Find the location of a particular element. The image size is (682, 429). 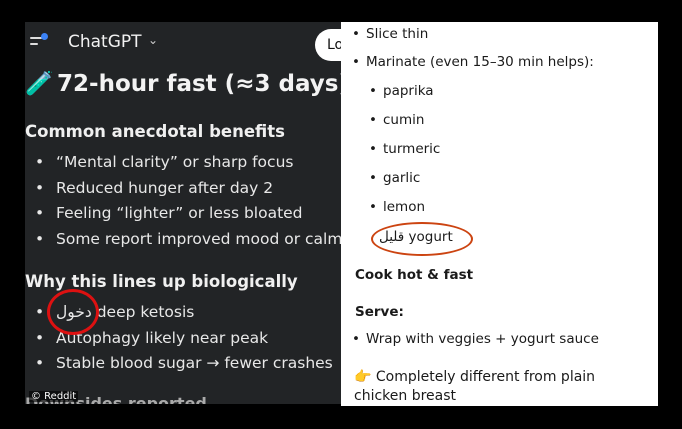

spice-item: lemon is located at coordinates (397, 207).